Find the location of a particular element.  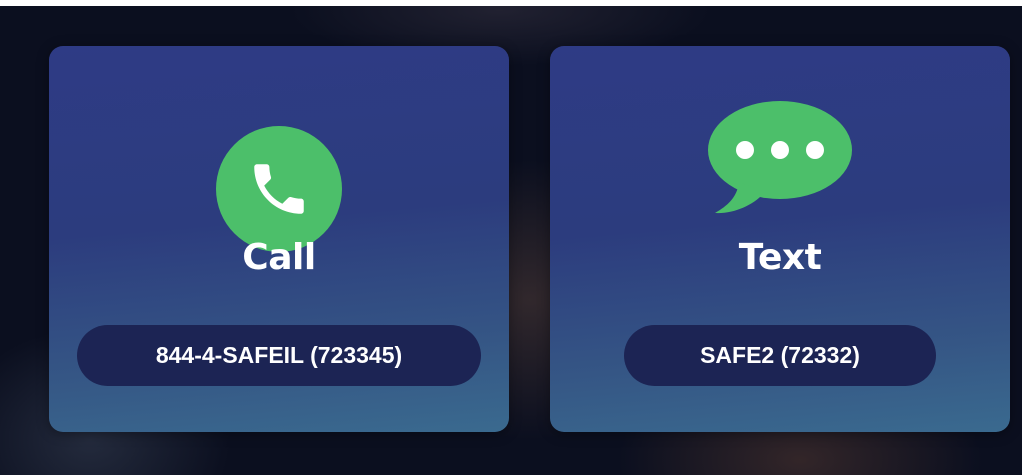

text-title: Text is located at coordinates (780, 257).